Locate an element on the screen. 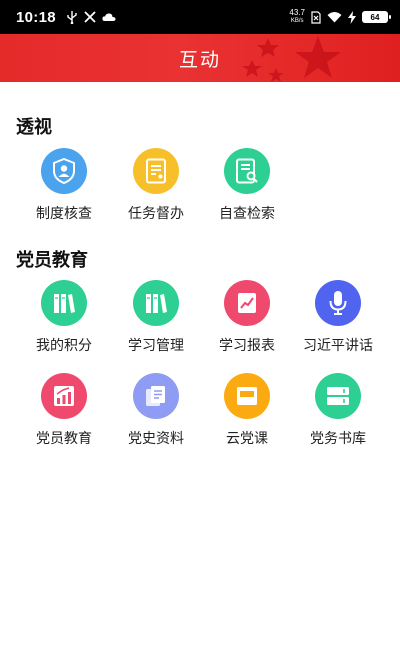 The width and height of the screenshot is (400, 666). grid-item-self-inspection-search: 自查检索 is located at coordinates (247, 185).